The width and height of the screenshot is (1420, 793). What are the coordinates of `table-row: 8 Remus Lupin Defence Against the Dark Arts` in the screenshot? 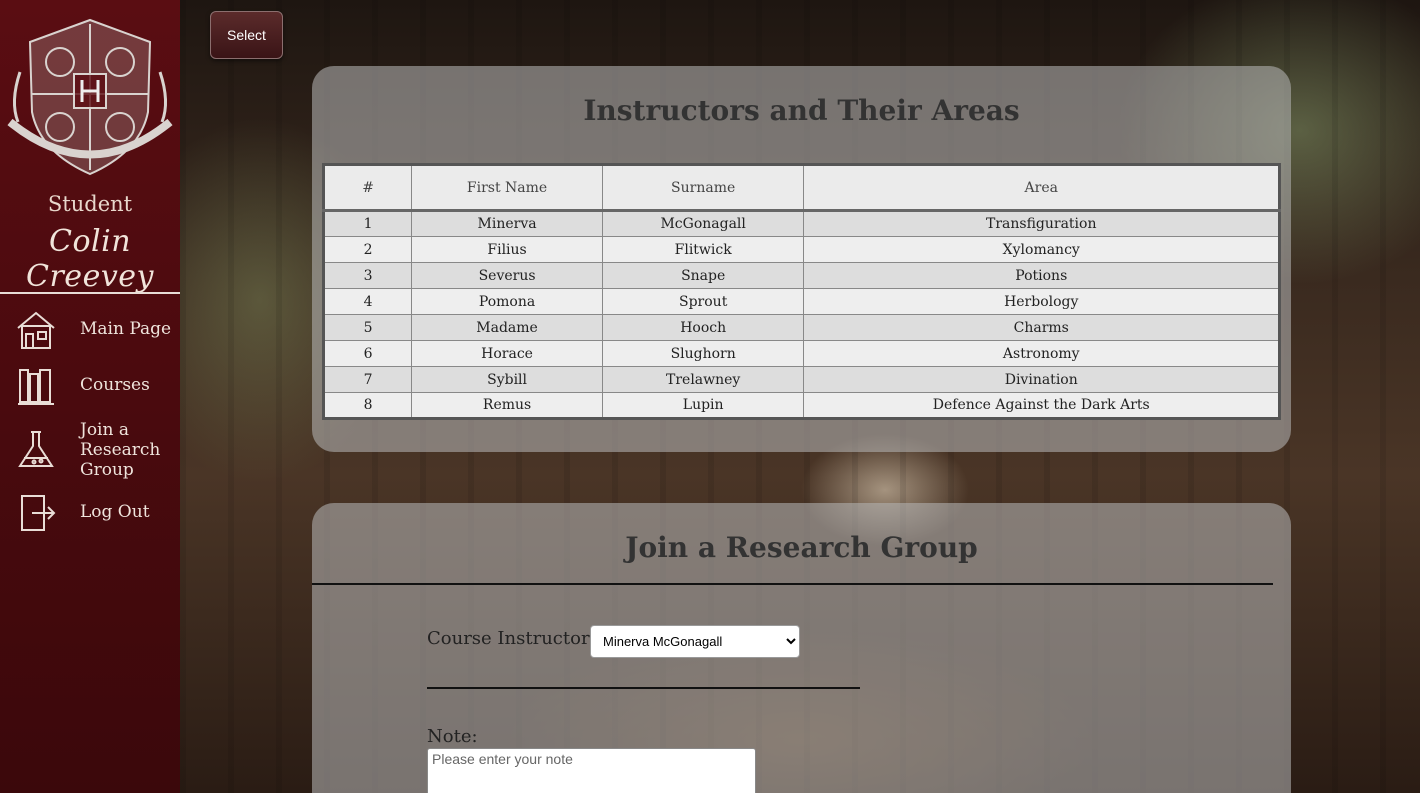 It's located at (801, 405).